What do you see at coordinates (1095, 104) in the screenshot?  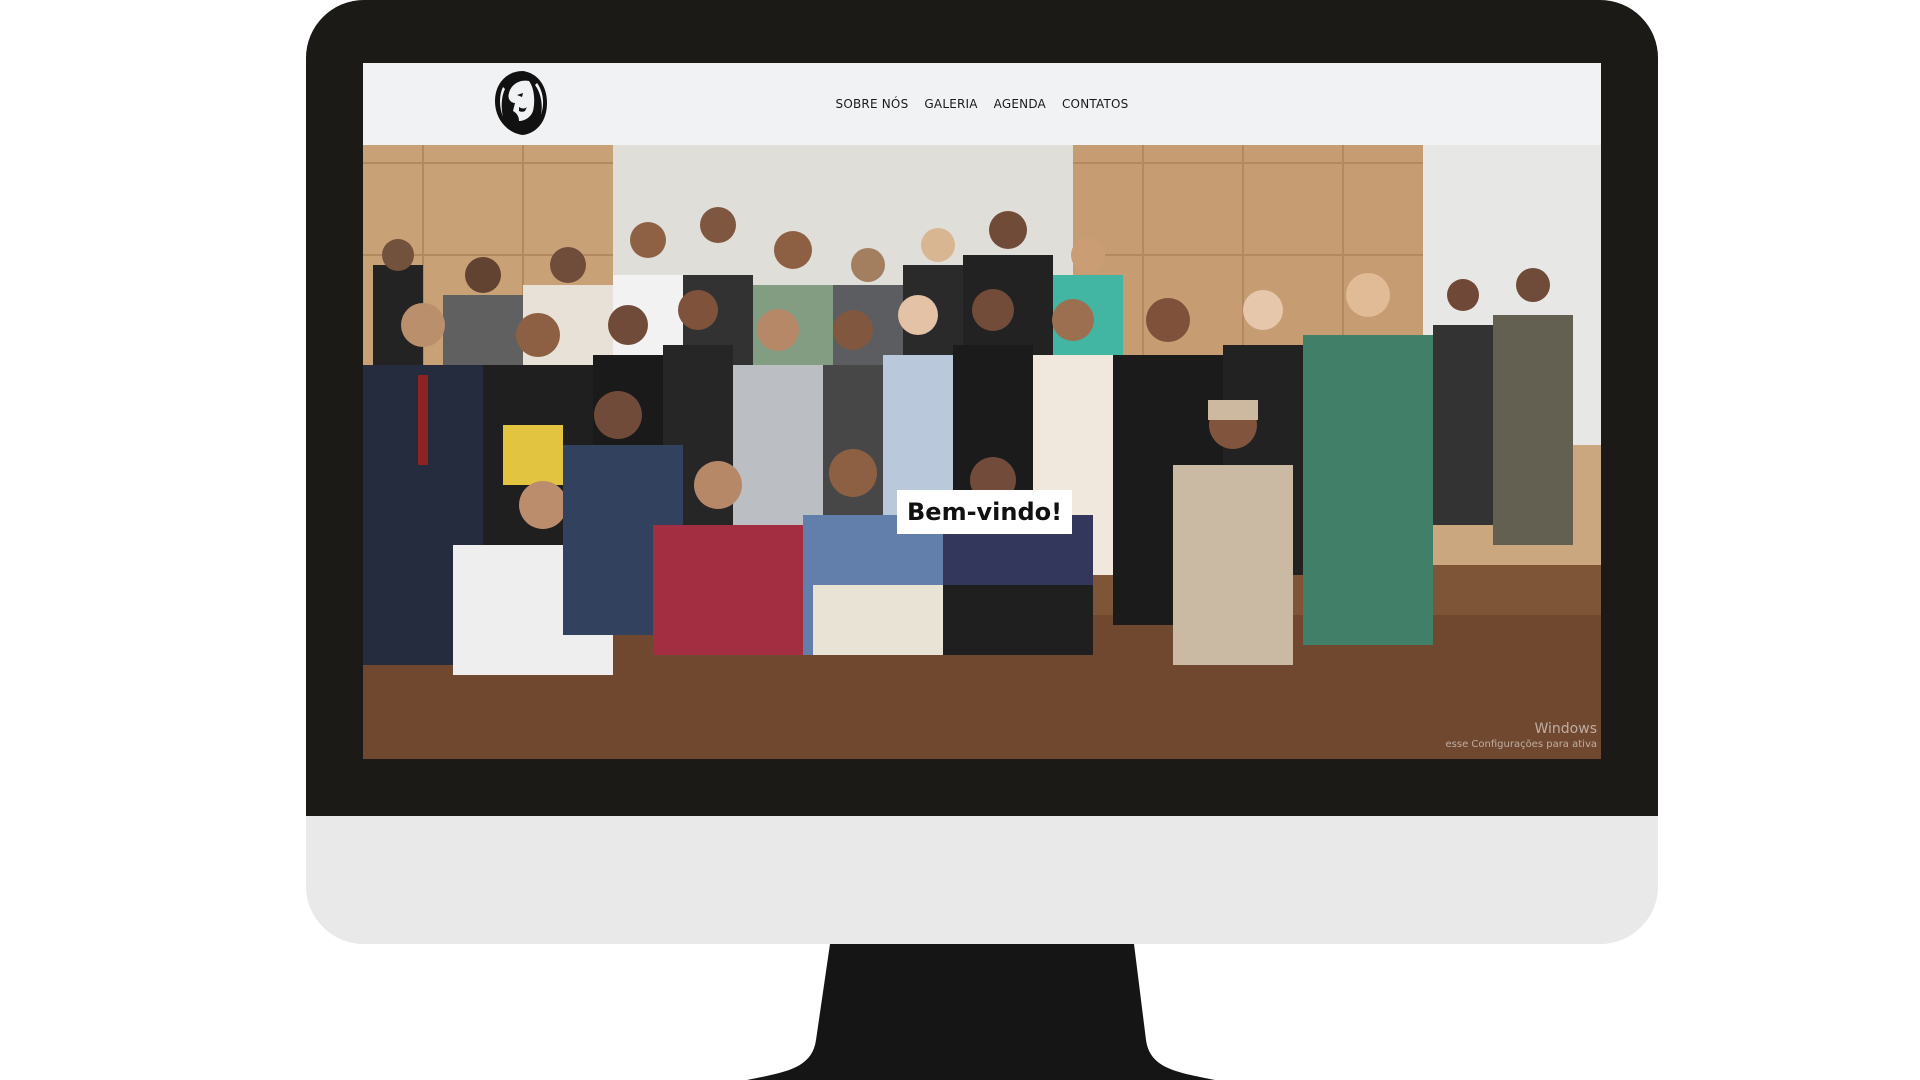 I see `nav-link-contatos: CONTATOS` at bounding box center [1095, 104].